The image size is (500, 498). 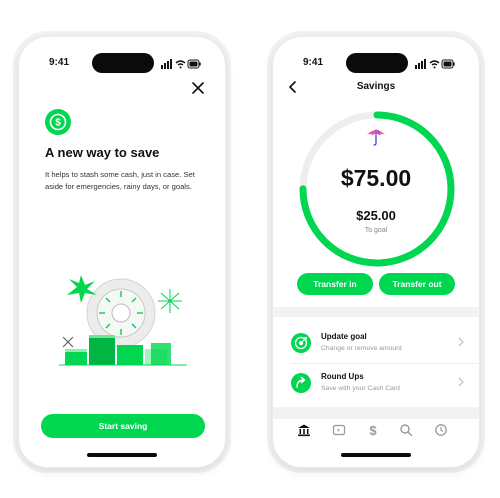 What do you see at coordinates (360, 388) in the screenshot?
I see `row-subtitle: Save with your Cash Card` at bounding box center [360, 388].